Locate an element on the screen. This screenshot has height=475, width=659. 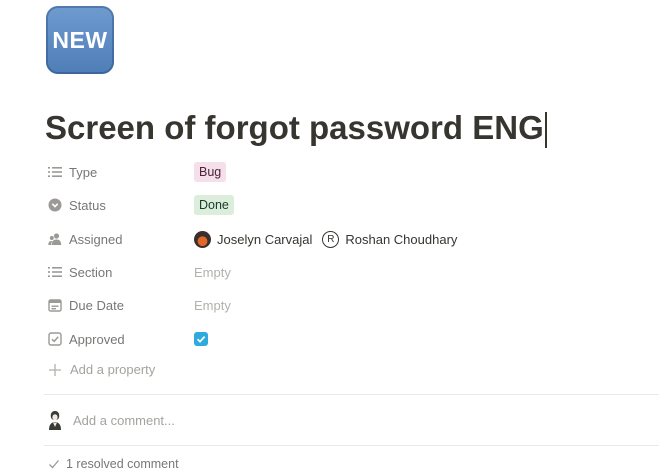
checkmark-icon is located at coordinates (54, 464).